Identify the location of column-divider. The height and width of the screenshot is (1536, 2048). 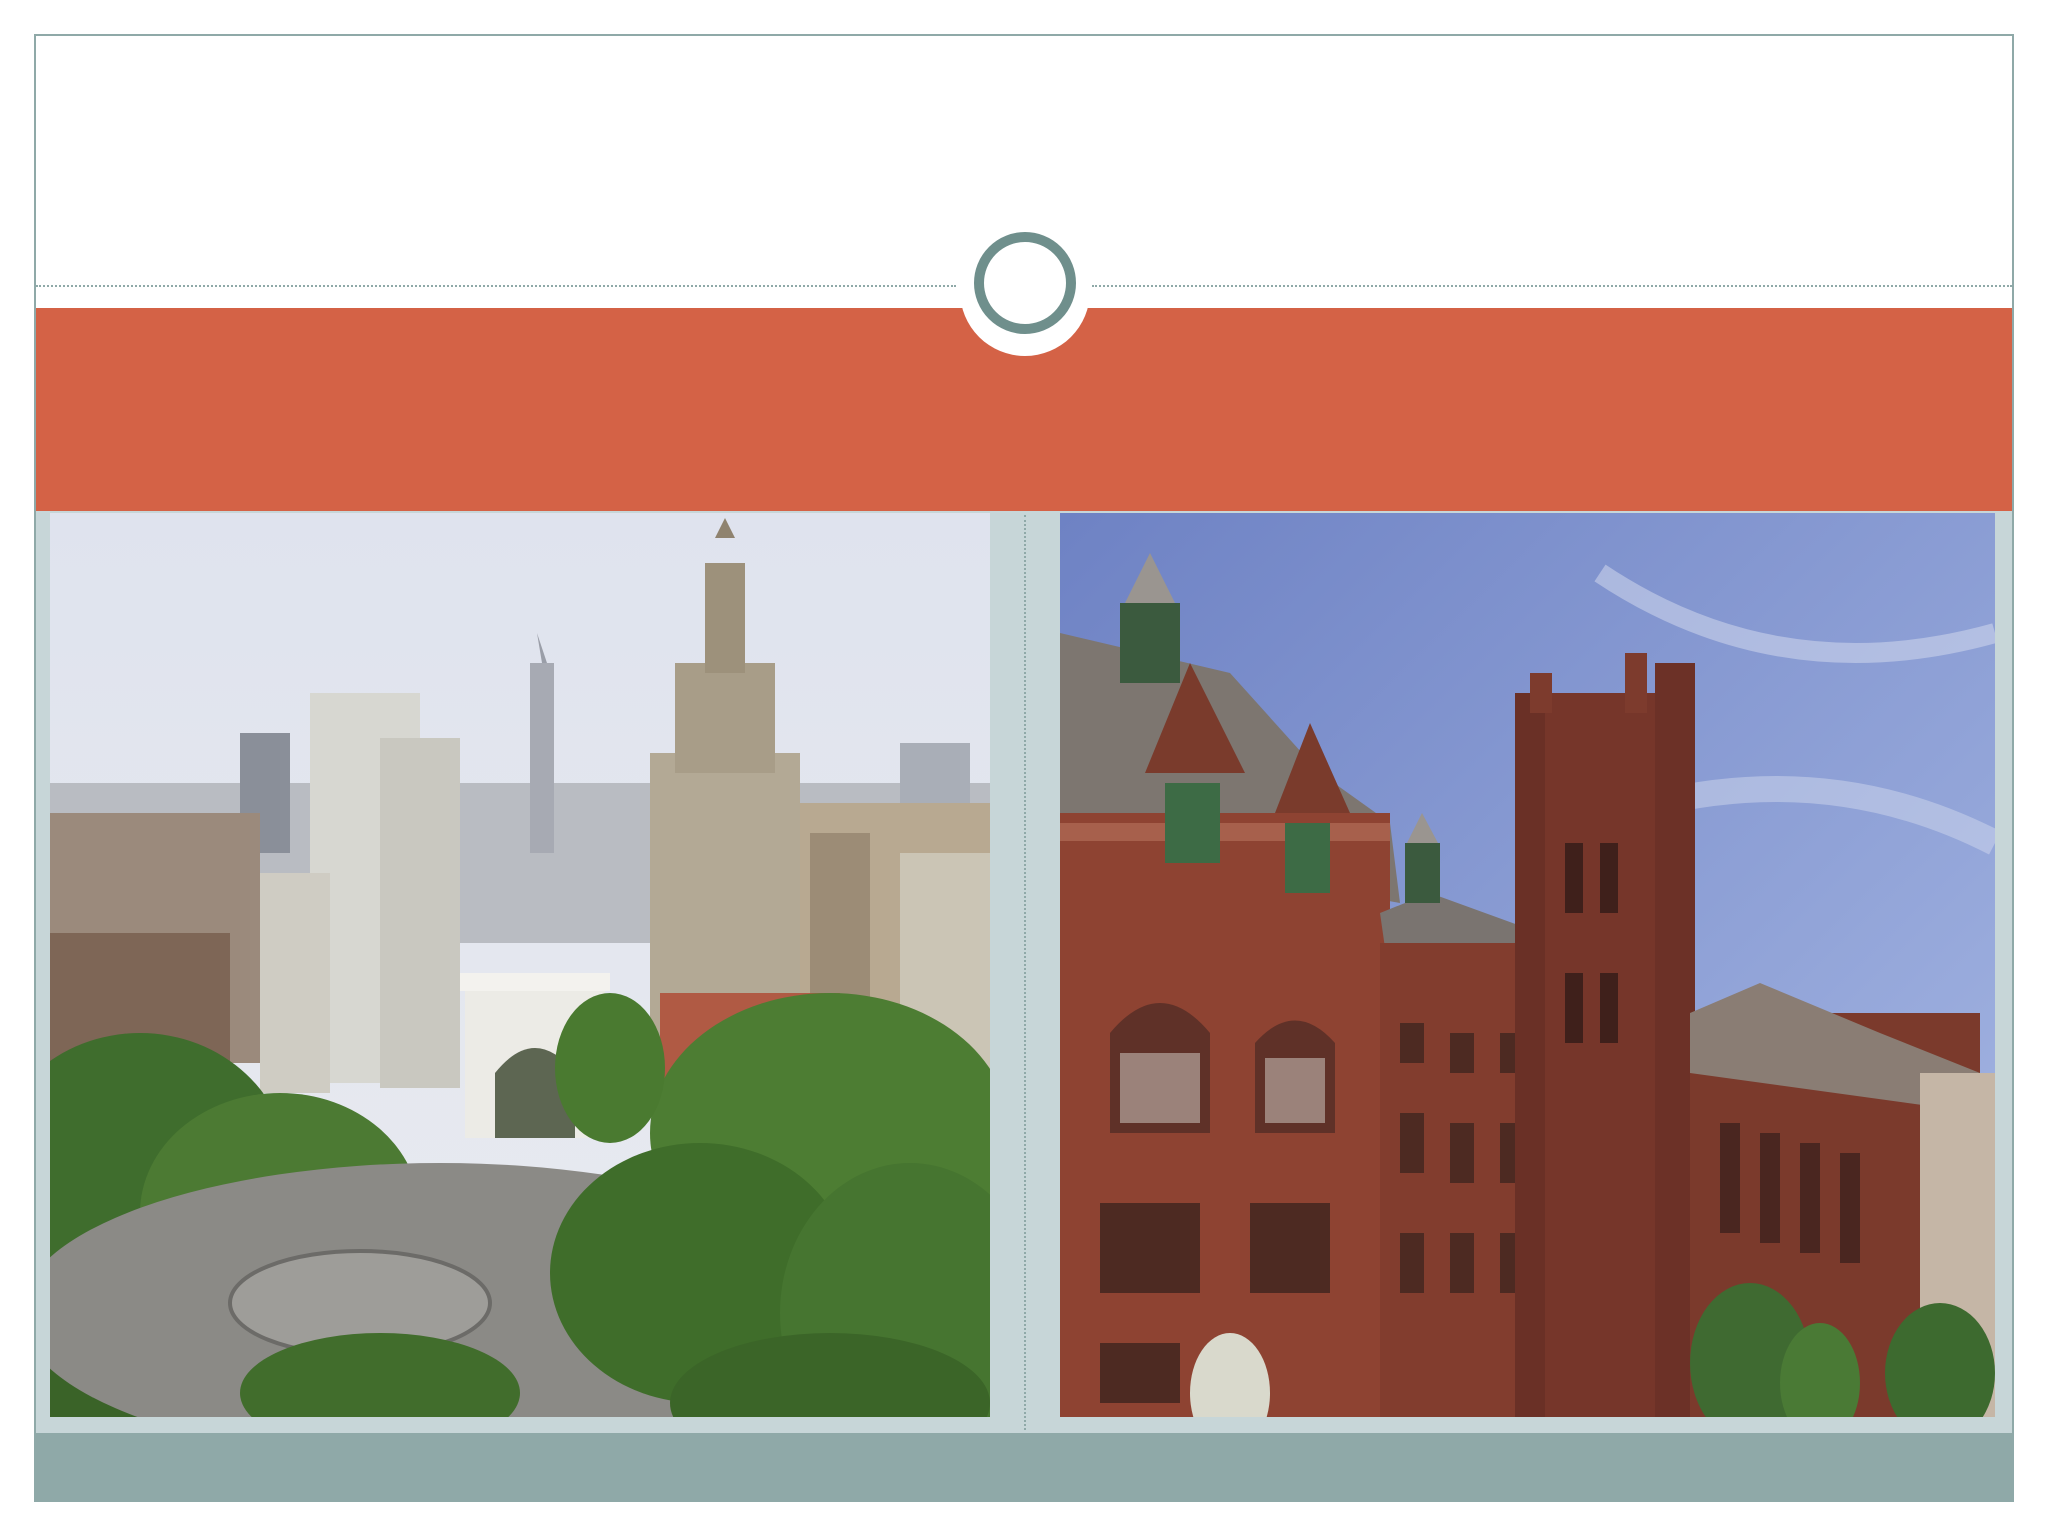
(1025, 972).